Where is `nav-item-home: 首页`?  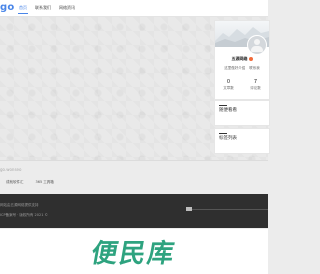 nav-item-home: 首页 is located at coordinates (23, 8).